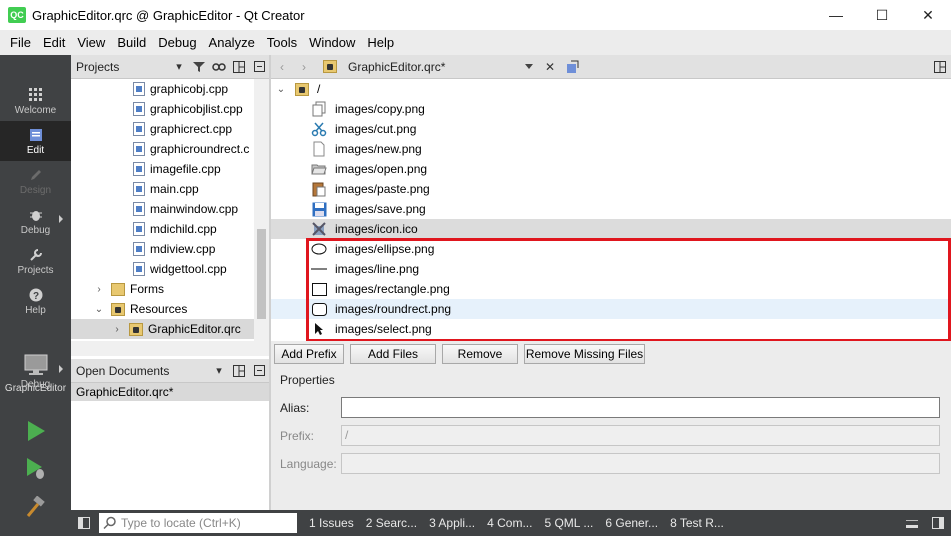 The width and height of the screenshot is (951, 536). Describe the element at coordinates (170, 392) in the screenshot. I see `open-document-item: GraphicEditor.qrc*` at that location.